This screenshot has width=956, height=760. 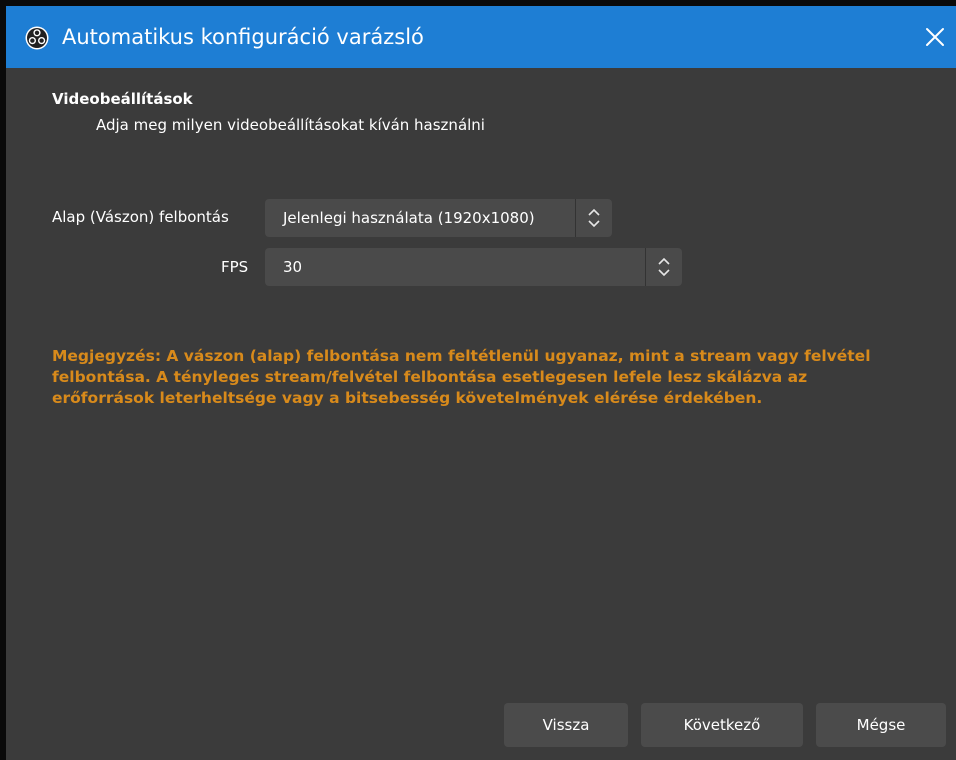 What do you see at coordinates (473, 267) in the screenshot?
I see `fps-select: 30` at bounding box center [473, 267].